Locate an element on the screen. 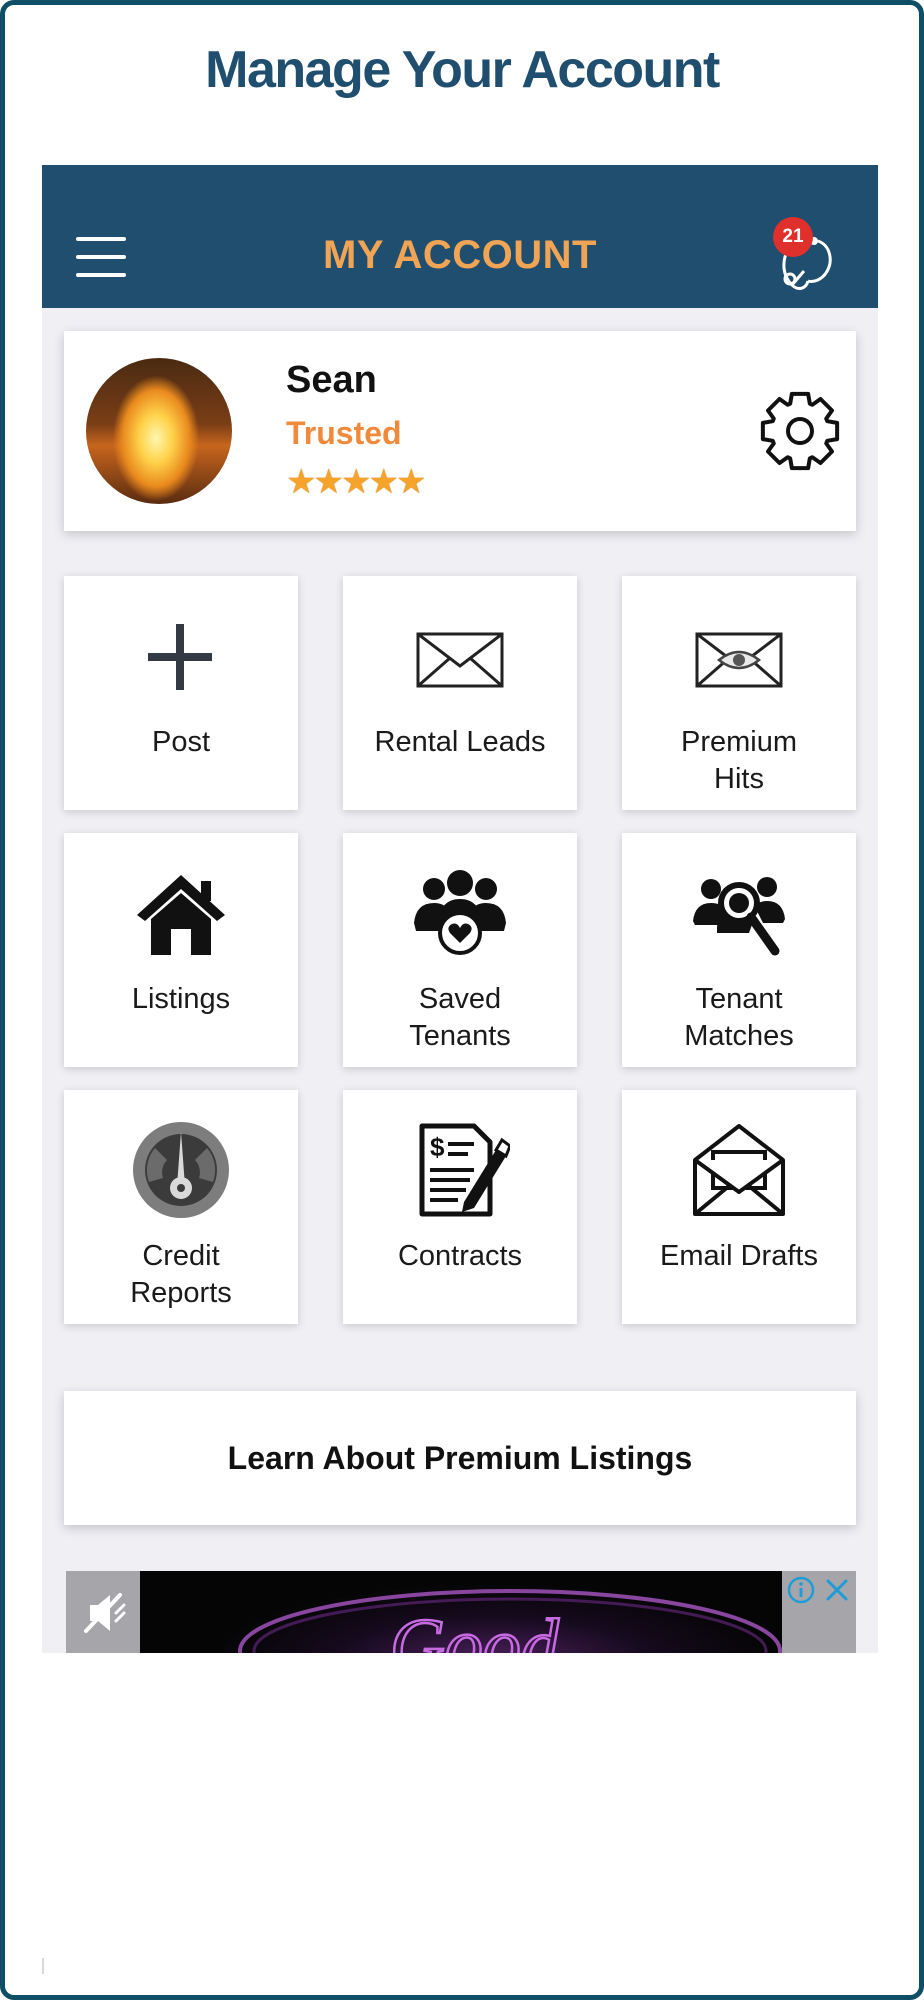 This screenshot has width=924, height=2000. trust-status: Trusted is located at coordinates (344, 433).